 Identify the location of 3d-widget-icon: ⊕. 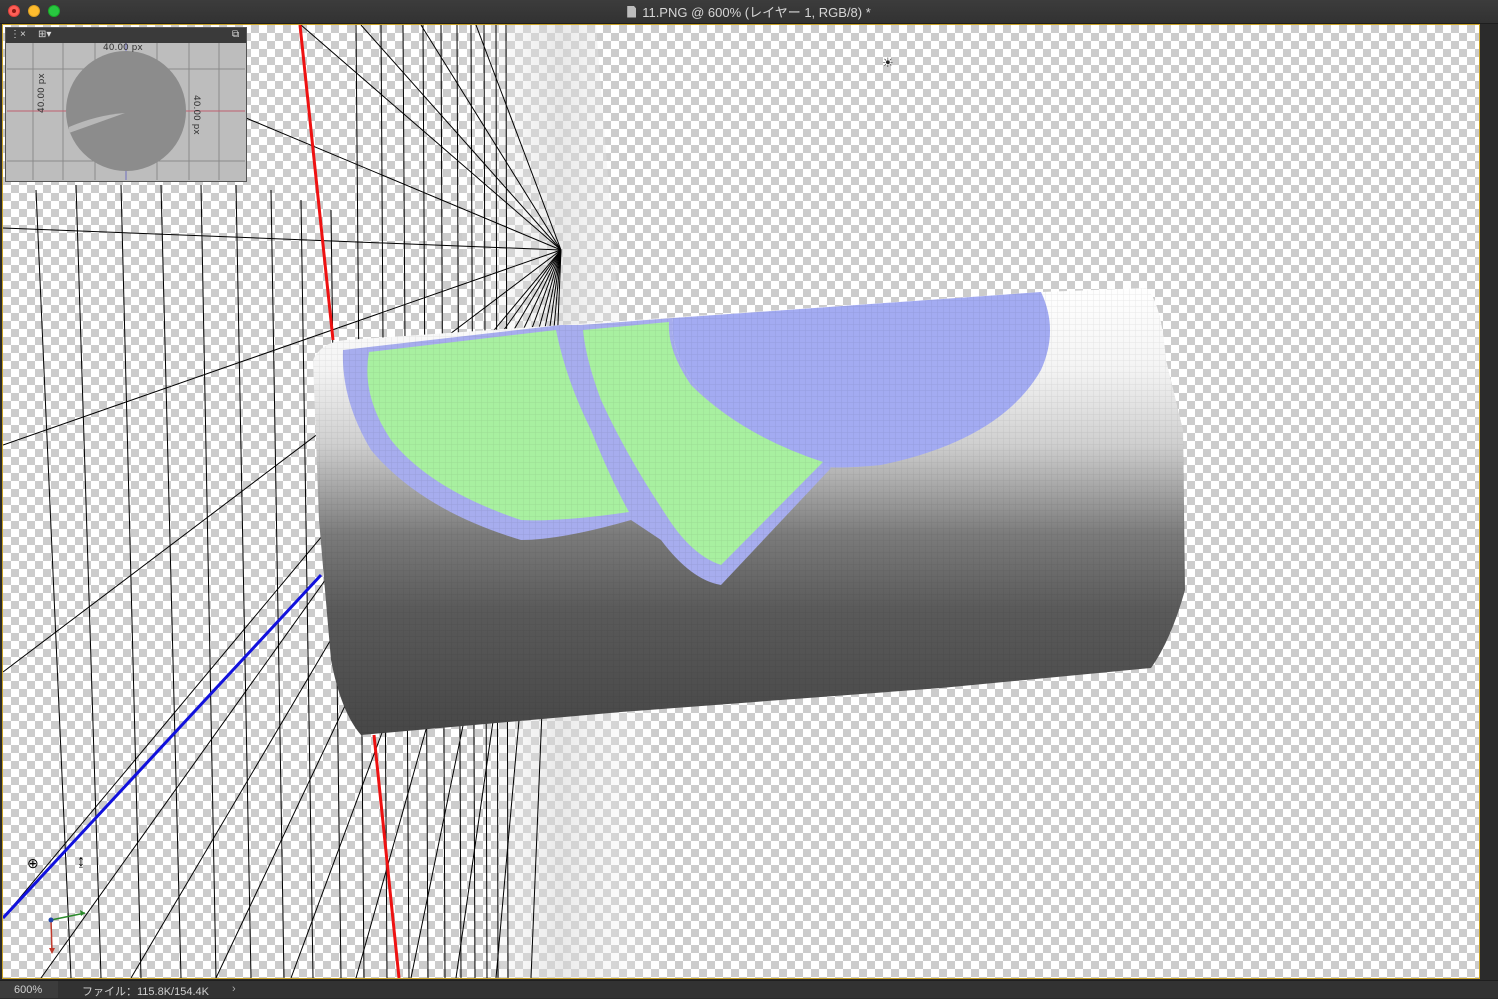
(33, 863).